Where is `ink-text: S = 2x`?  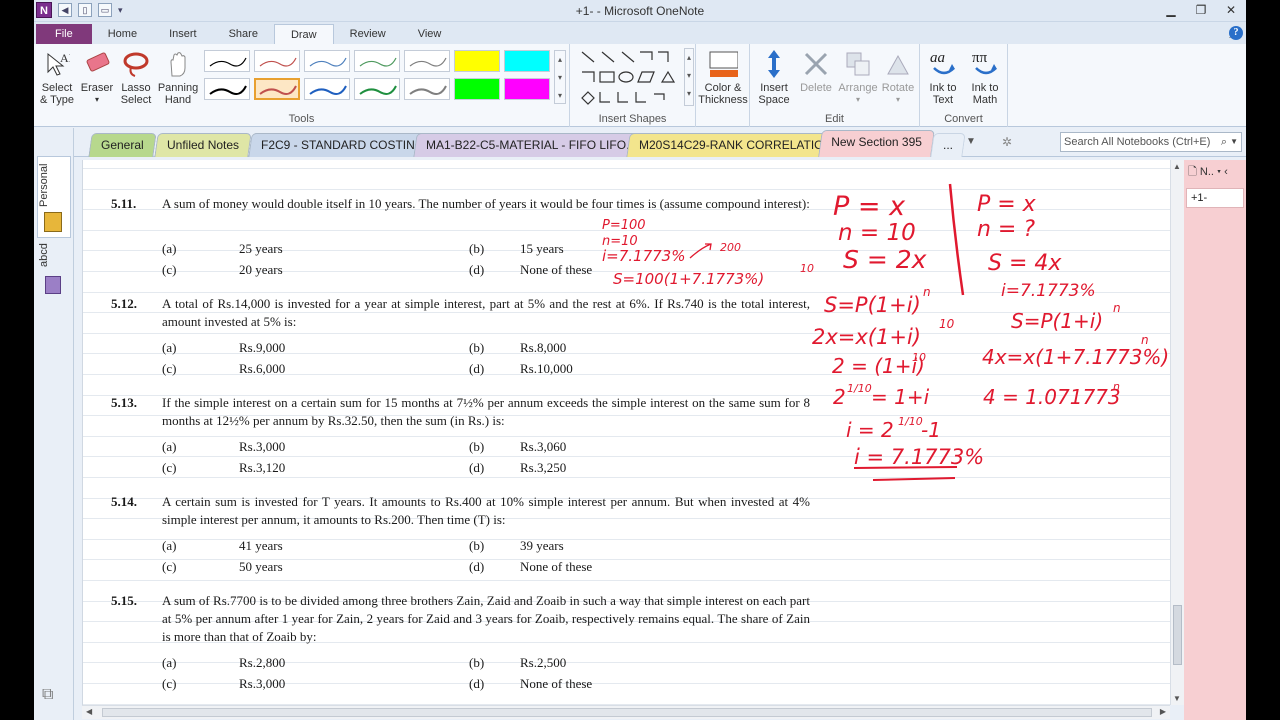 ink-text: S = 2x is located at coordinates (885, 259).